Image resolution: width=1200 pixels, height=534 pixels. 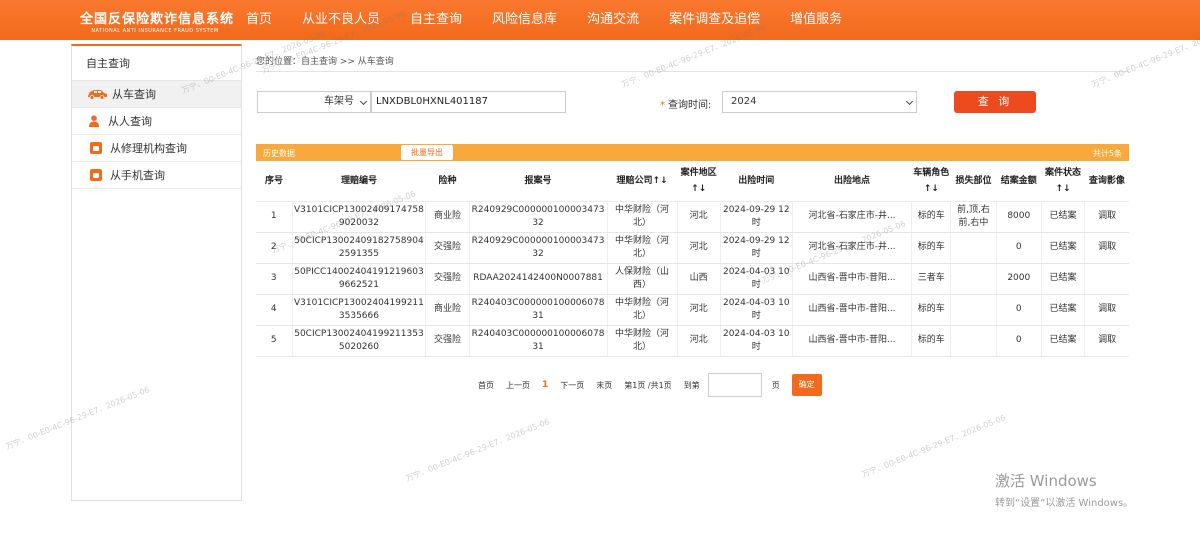 What do you see at coordinates (274, 181) in the screenshot?
I see `col-header-no: 序号` at bounding box center [274, 181].